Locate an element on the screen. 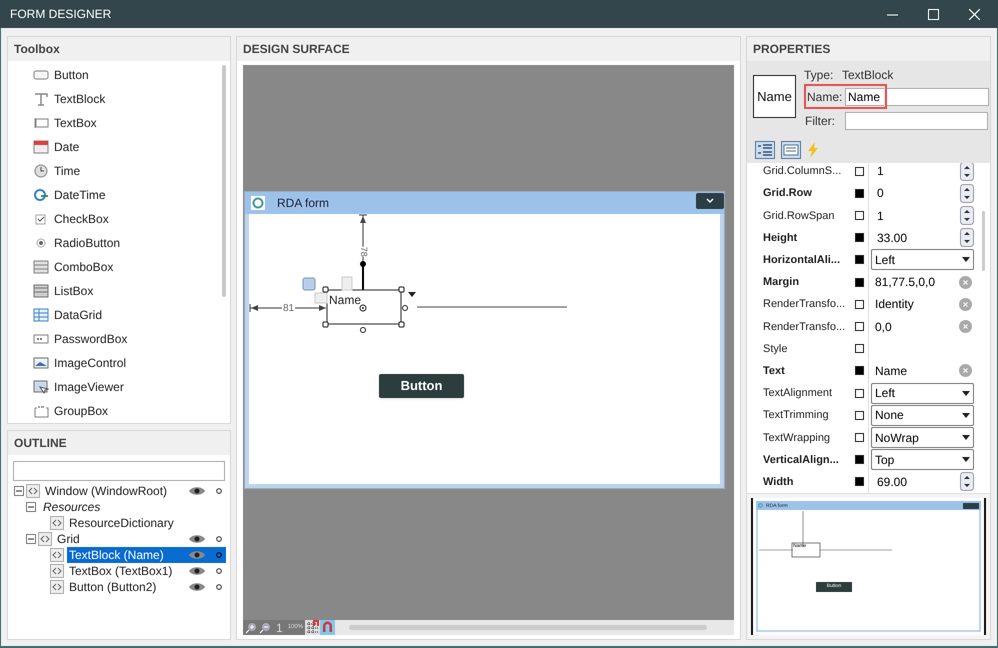 This screenshot has height=648, width=998. zoom-in-icon is located at coordinates (251, 628).